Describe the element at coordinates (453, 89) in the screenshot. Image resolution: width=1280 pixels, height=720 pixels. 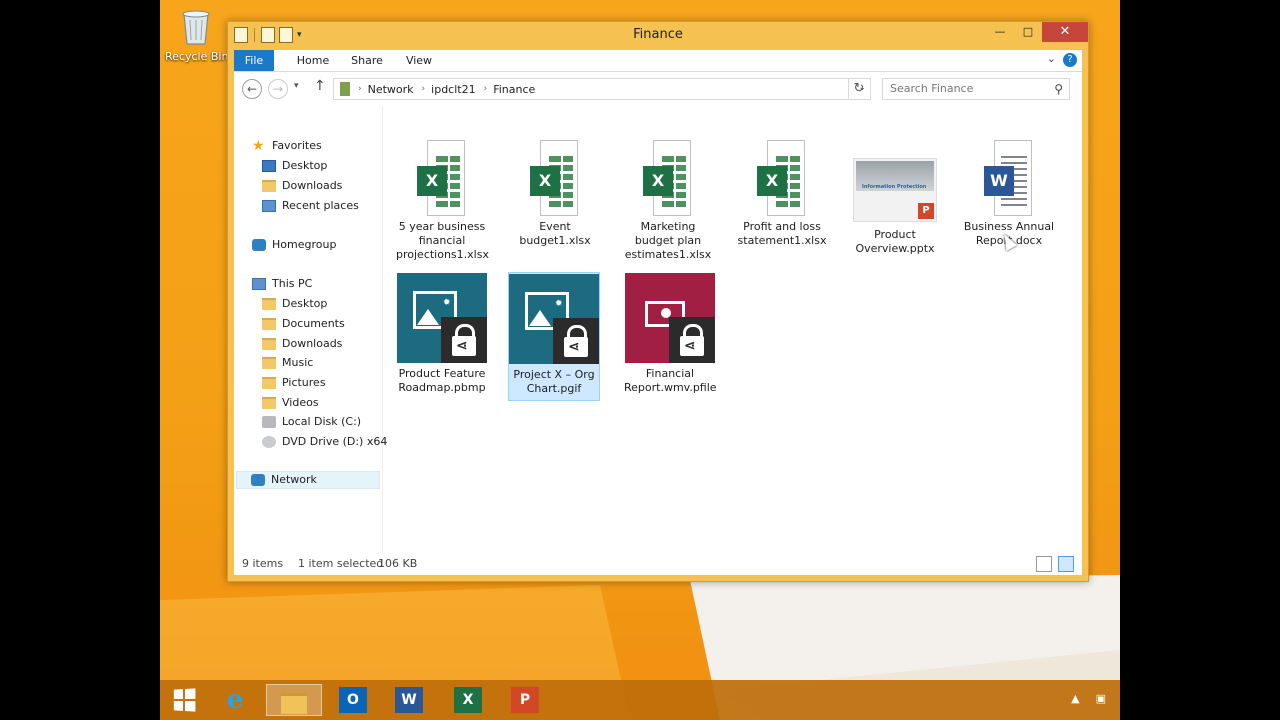
I see `breadcrumb-ipdclt21: ipdclt21` at that location.